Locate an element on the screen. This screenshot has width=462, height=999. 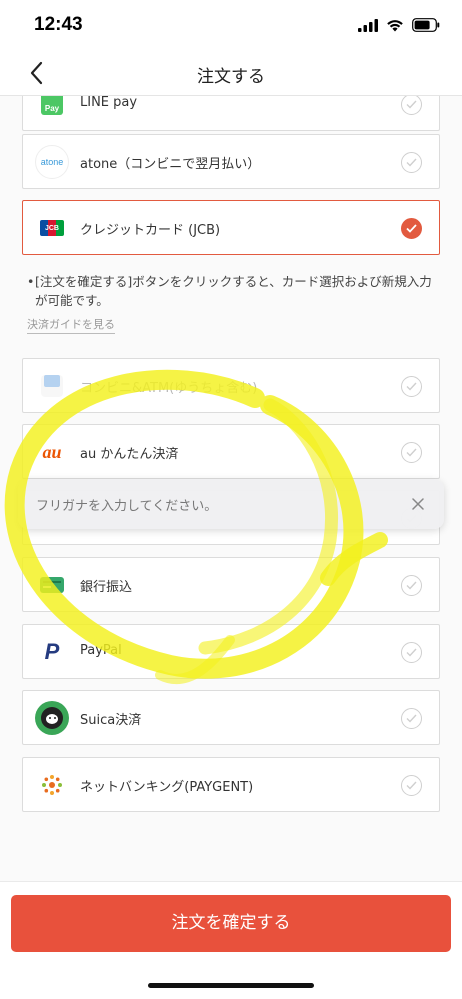
bottom-action-area: 注文を確定する is located at coordinates (231, 940).